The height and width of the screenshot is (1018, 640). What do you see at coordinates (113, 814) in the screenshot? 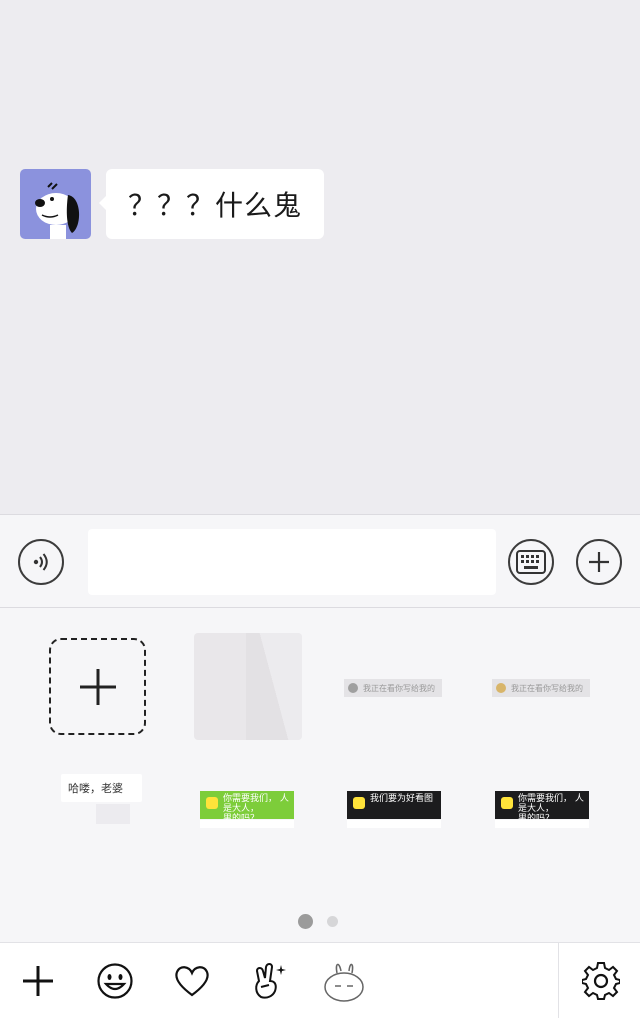
I see `sticker-shadow` at bounding box center [113, 814].